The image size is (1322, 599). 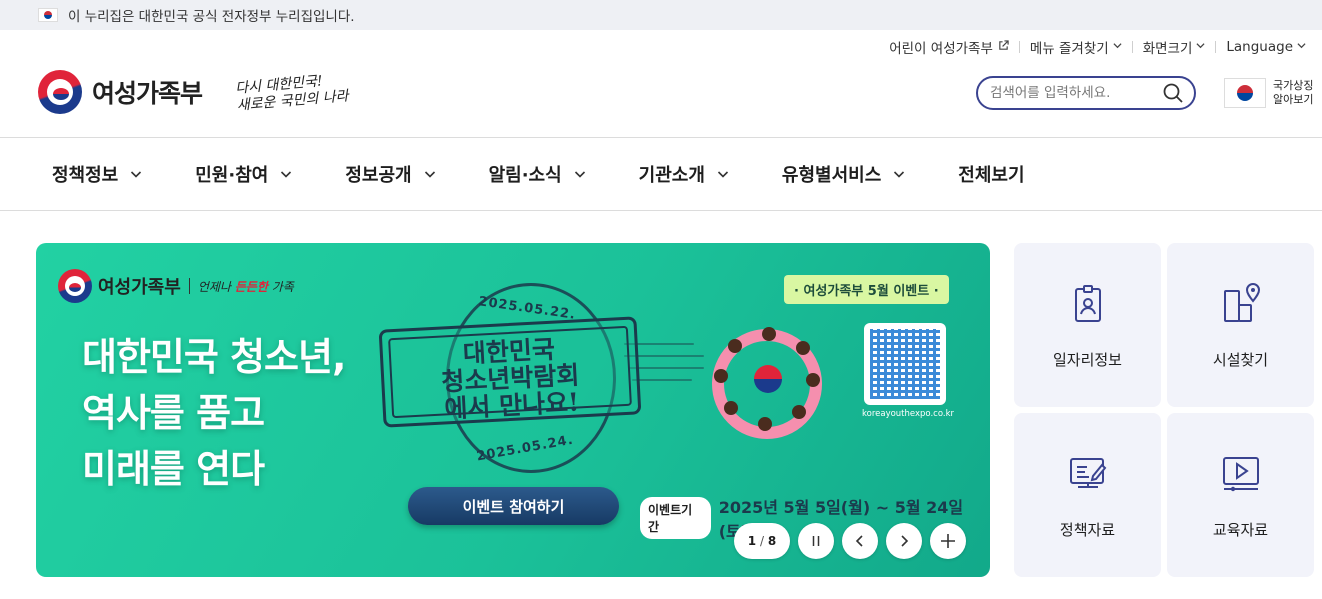 What do you see at coordinates (1087, 530) in the screenshot?
I see `quick-link-label: 정책자료` at bounding box center [1087, 530].